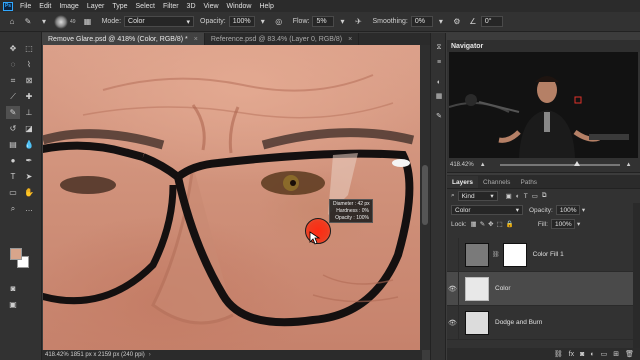 This screenshot has width=640, height=360. What do you see at coordinates (616, 354) in the screenshot?
I see `new-layer-icon: ⊞` at bounding box center [616, 354].